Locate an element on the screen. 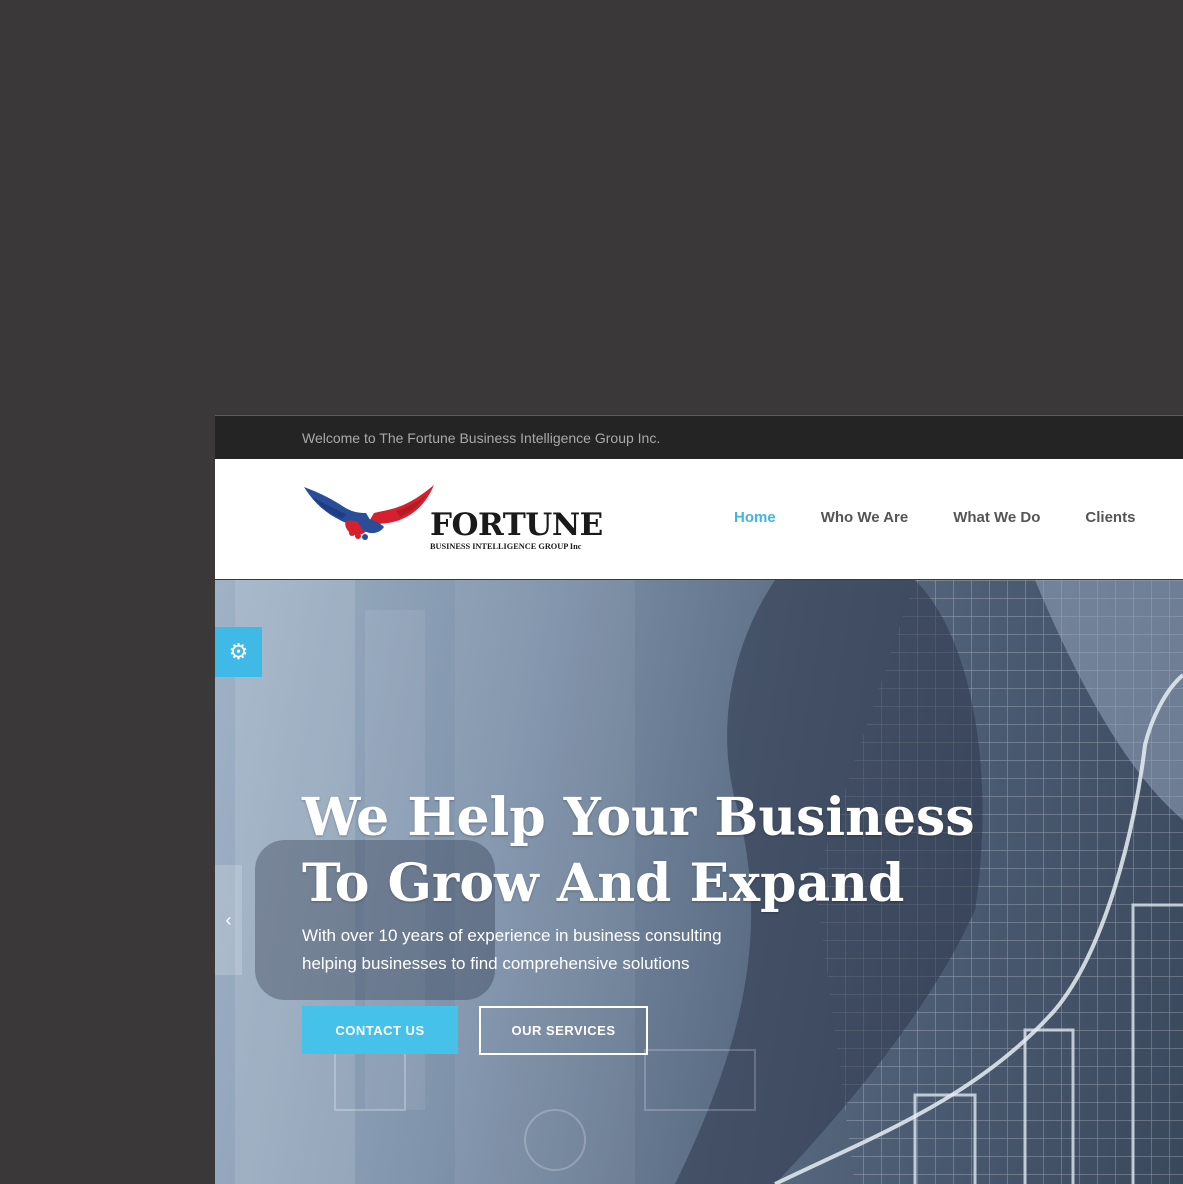  nav-item-clients: Clients is located at coordinates (1110, 517).